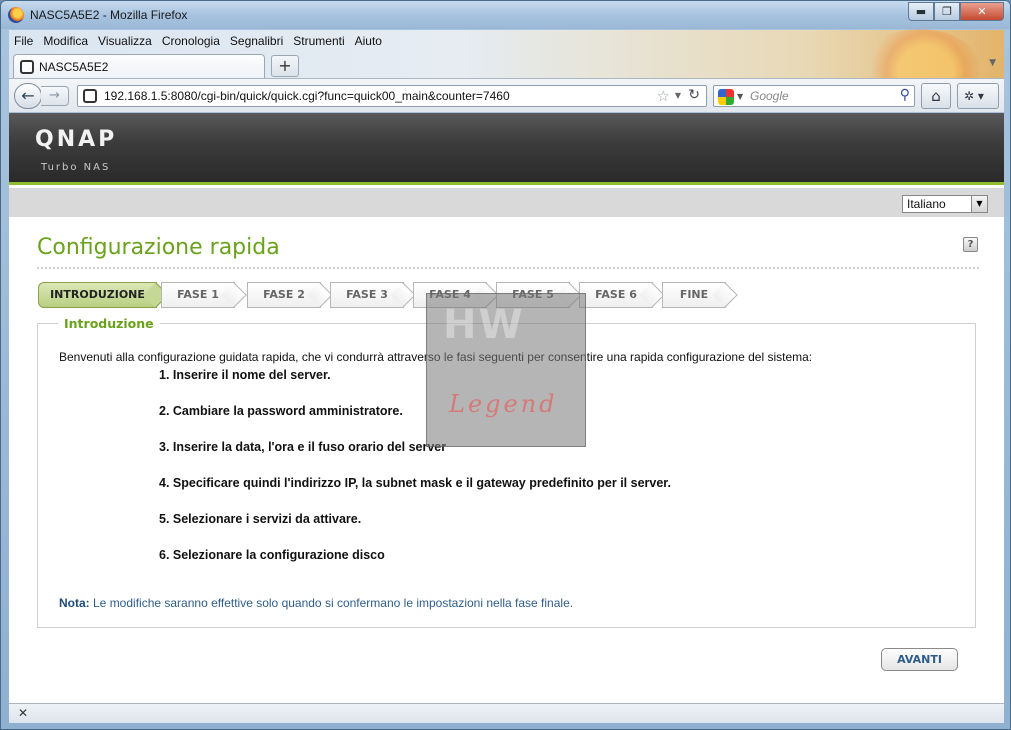 Image resolution: width=1011 pixels, height=730 pixels. I want to click on menu-visualizza: Visualizza, so click(125, 41).